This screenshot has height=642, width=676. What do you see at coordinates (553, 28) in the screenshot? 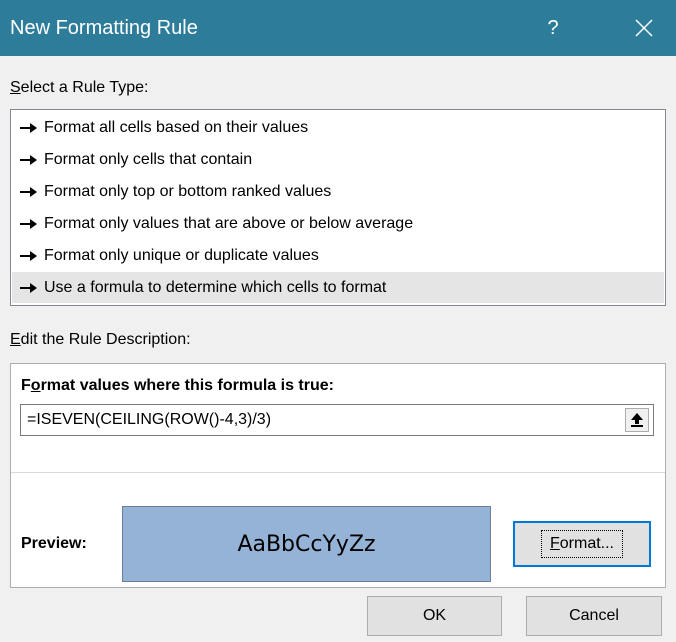
I see `help-button: ?` at bounding box center [553, 28].